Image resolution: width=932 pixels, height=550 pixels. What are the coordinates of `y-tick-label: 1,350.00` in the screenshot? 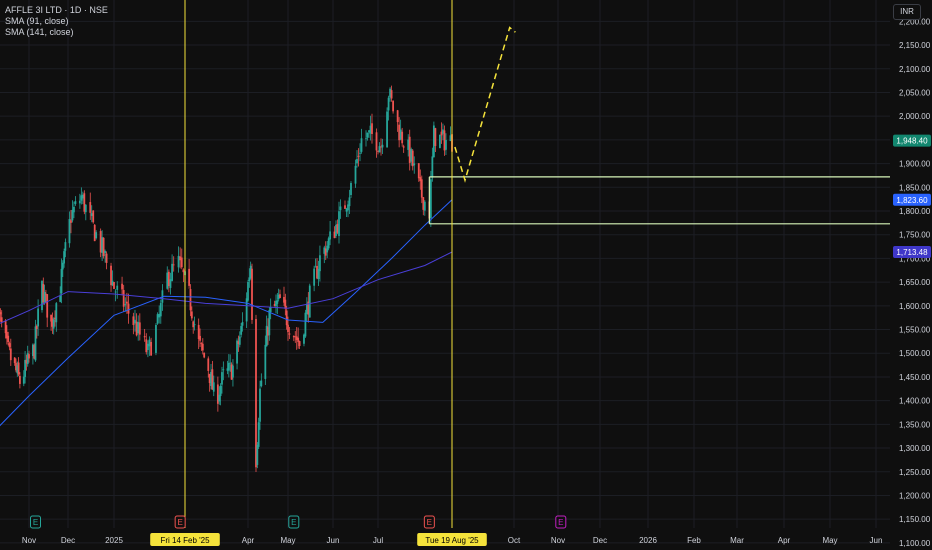 It's located at (915, 424).